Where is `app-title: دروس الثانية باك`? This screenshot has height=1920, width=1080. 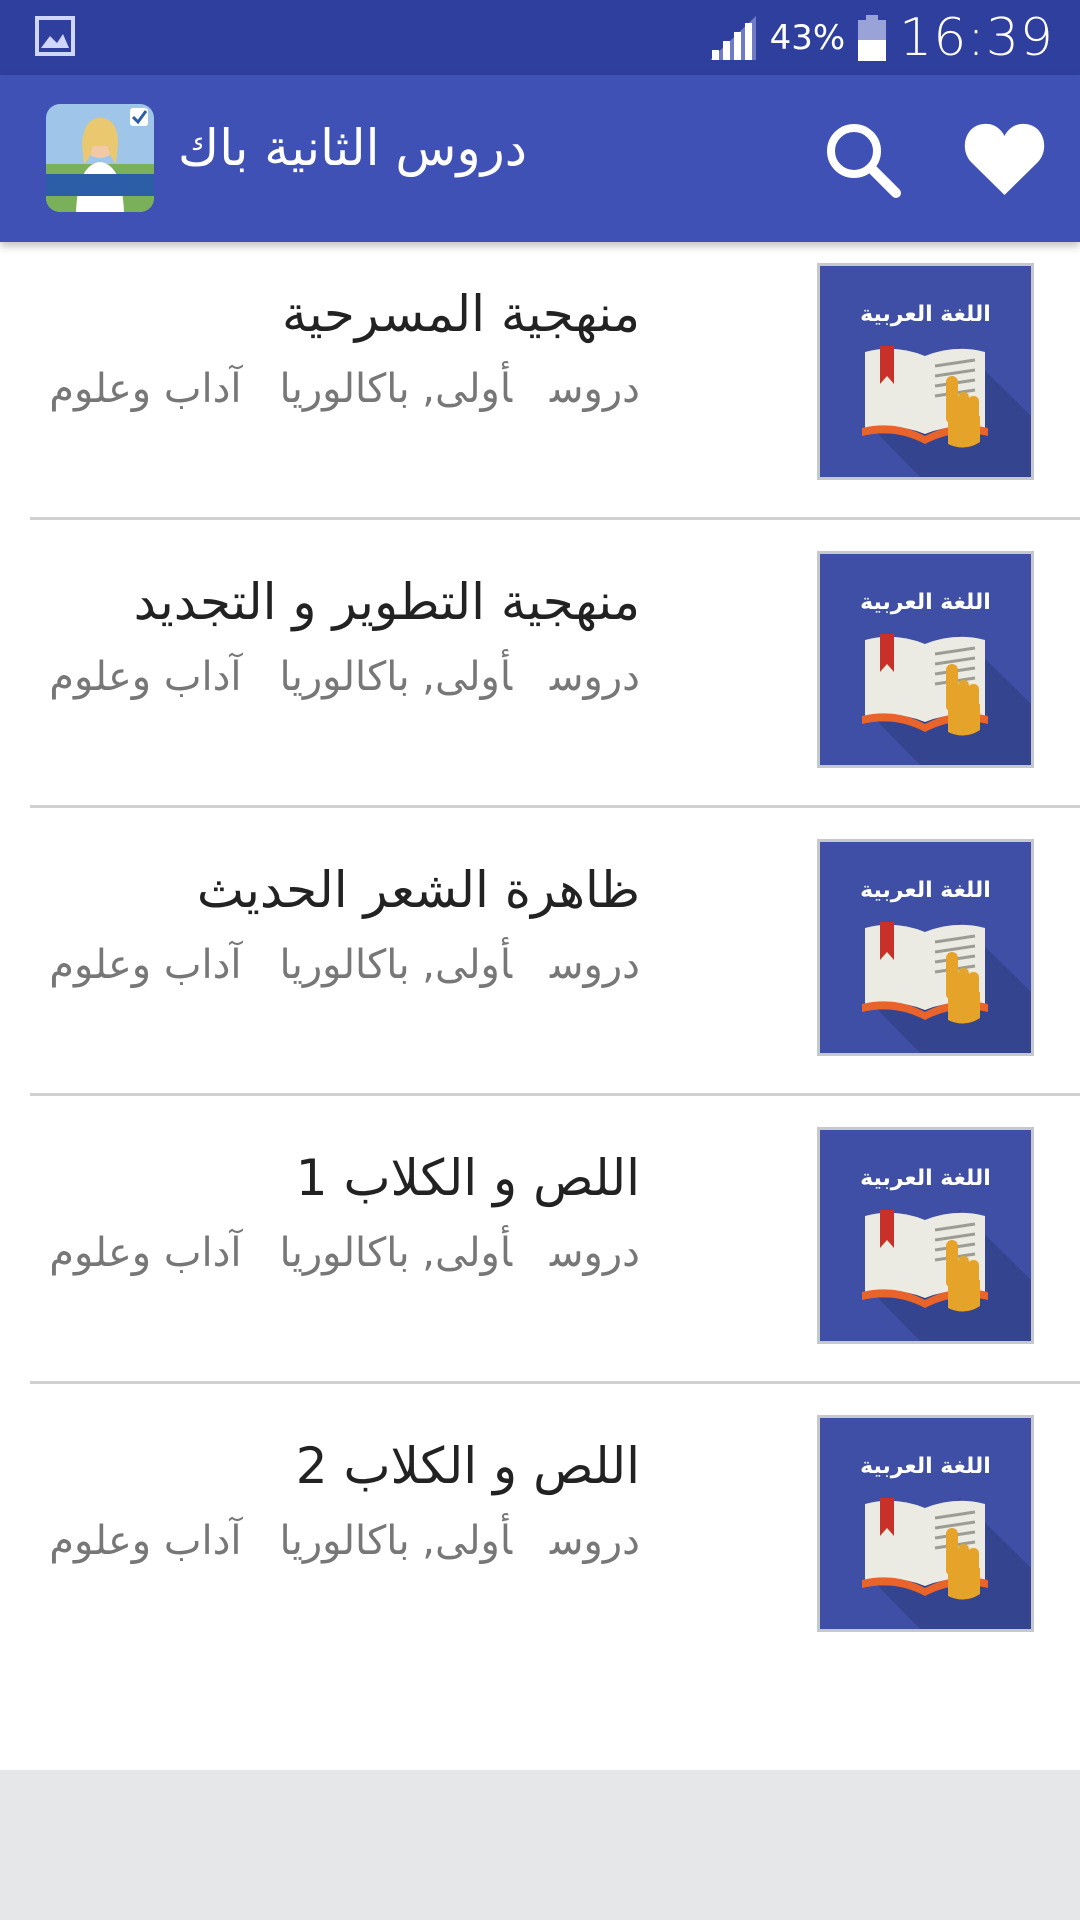
app-title: دروس الثانية باك is located at coordinates (352, 148).